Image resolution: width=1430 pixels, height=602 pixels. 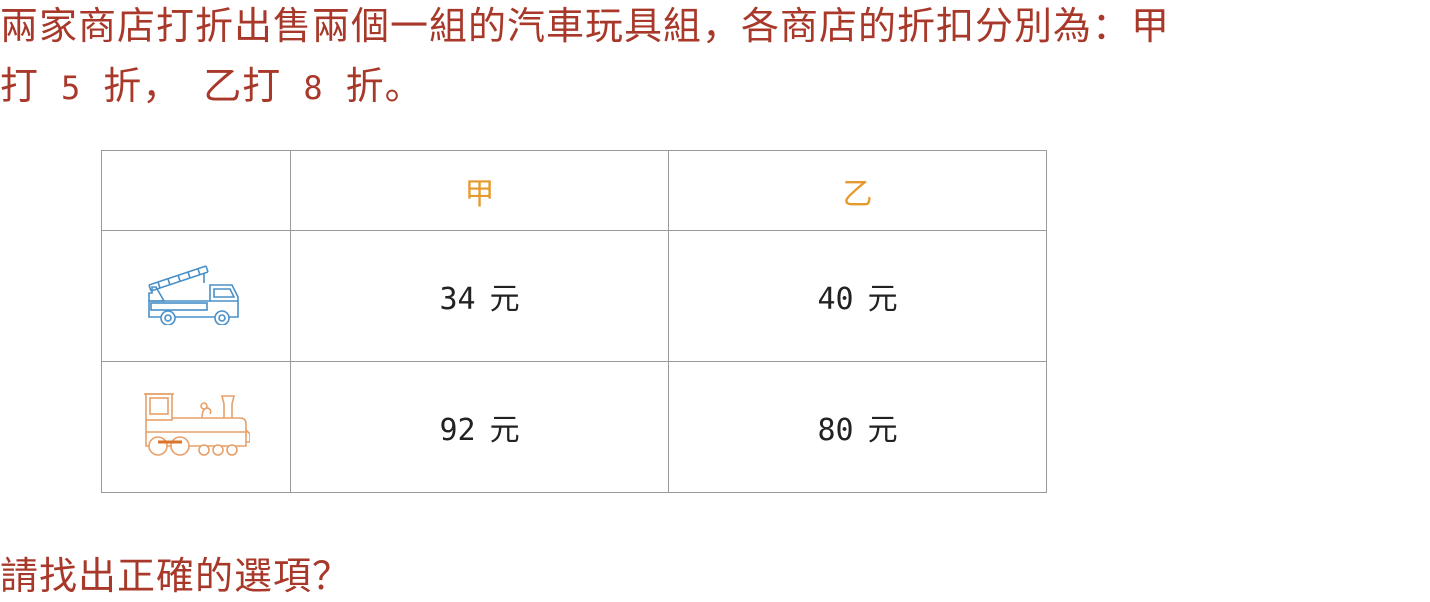 I want to click on header-store-b: 乙, so click(x=857, y=190).